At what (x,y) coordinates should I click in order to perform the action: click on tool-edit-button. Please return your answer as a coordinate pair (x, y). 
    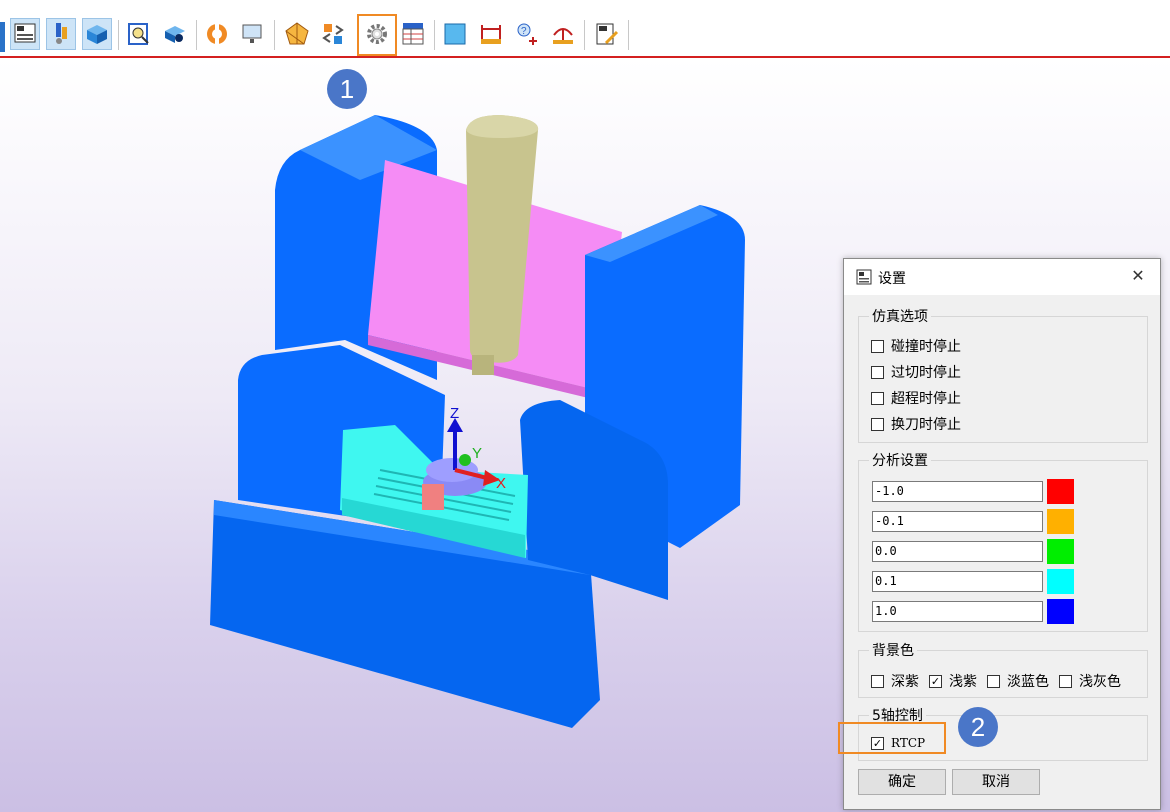
    Looking at the image, I should click on (61, 34).